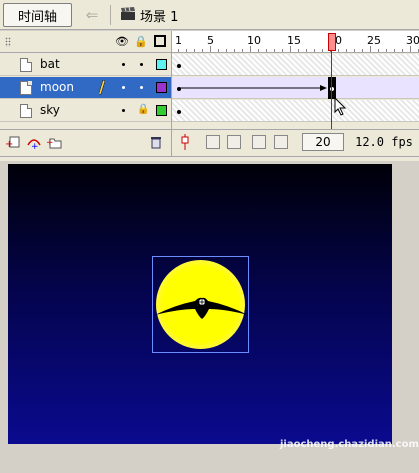 This screenshot has width=419, height=473. What do you see at coordinates (50, 110) in the screenshot?
I see `layer-name: sky` at bounding box center [50, 110].